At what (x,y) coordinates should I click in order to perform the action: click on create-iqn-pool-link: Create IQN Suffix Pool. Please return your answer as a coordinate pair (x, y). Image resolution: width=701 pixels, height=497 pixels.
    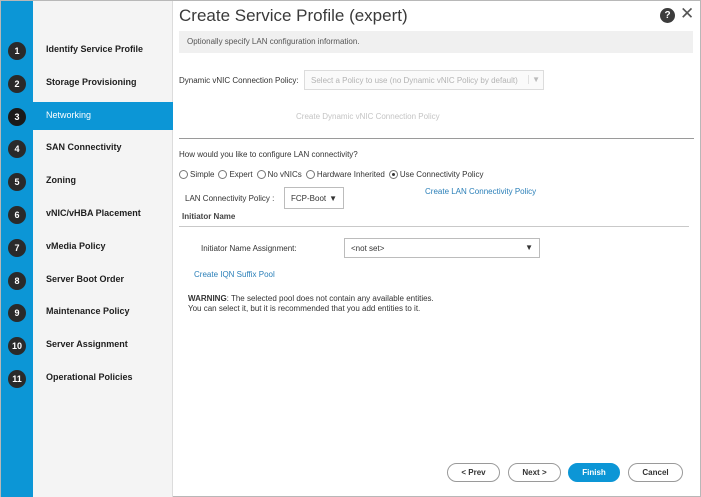
    Looking at the image, I should click on (234, 274).